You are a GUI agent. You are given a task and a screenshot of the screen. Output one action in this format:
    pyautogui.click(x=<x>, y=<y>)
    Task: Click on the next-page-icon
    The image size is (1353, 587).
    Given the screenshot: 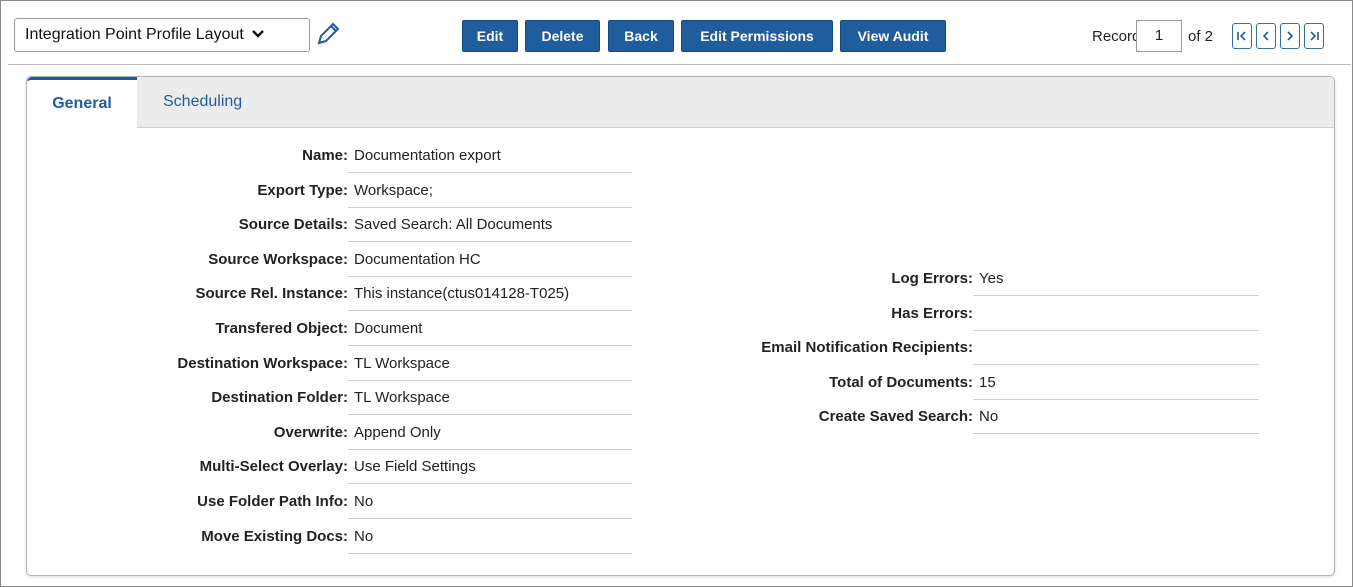 What is the action you would take?
    pyautogui.click(x=1290, y=36)
    